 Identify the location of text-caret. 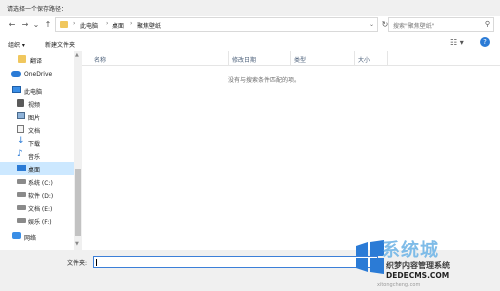
(96, 262).